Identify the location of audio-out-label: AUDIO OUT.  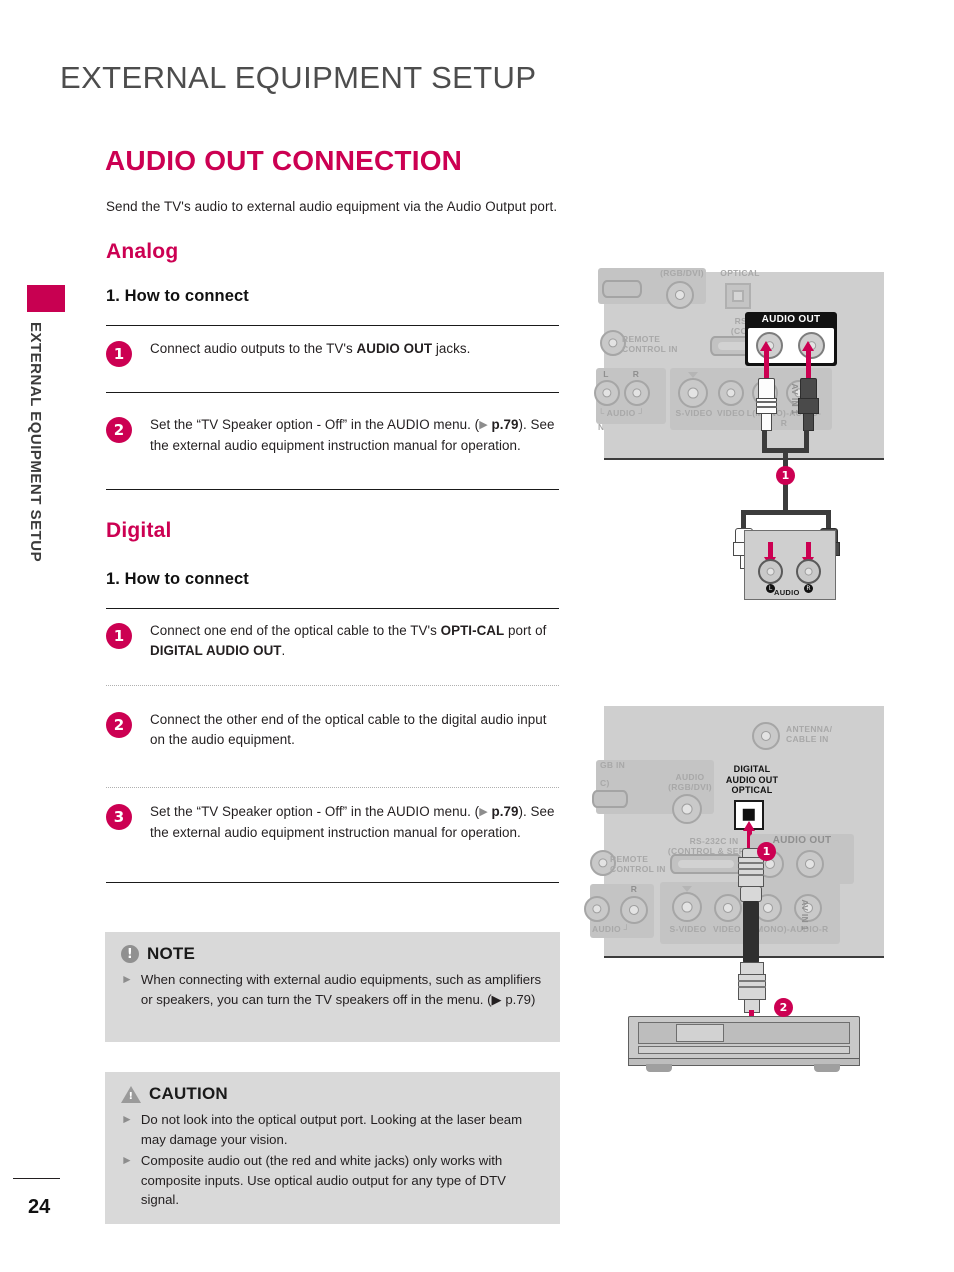
(791, 319).